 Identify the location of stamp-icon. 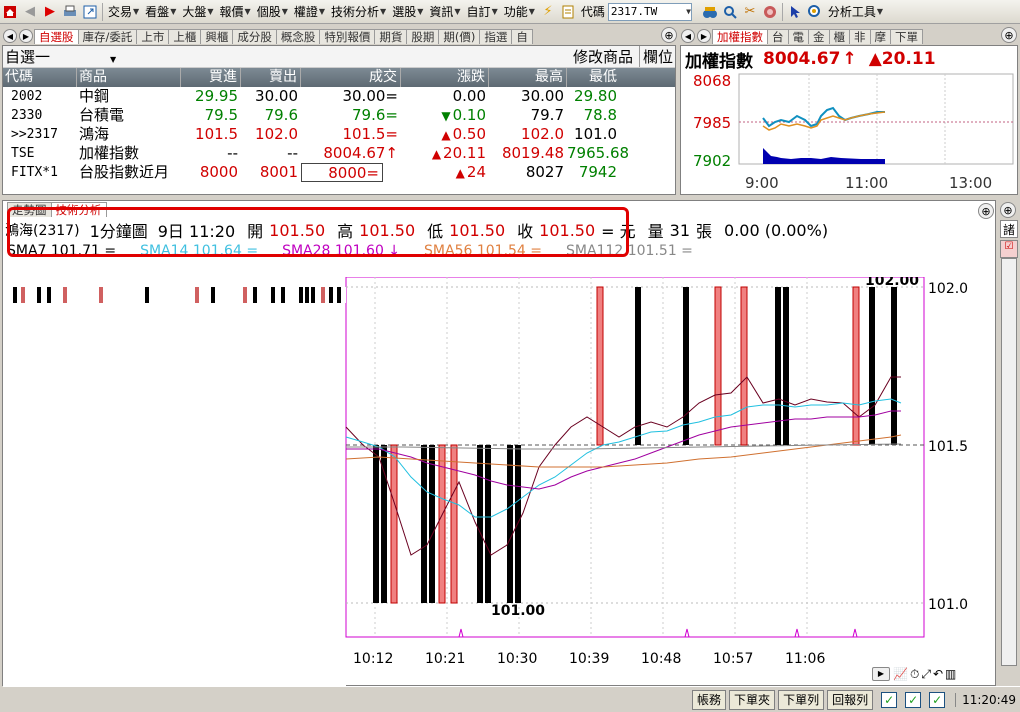
(770, 12).